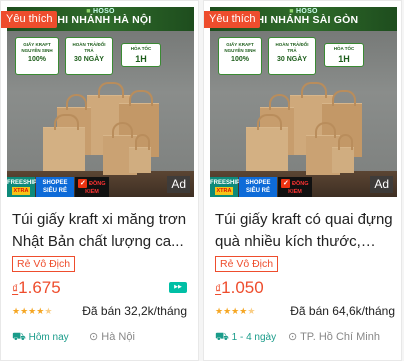 The image size is (404, 361). I want to click on product-price: ₫1.050, so click(239, 288).